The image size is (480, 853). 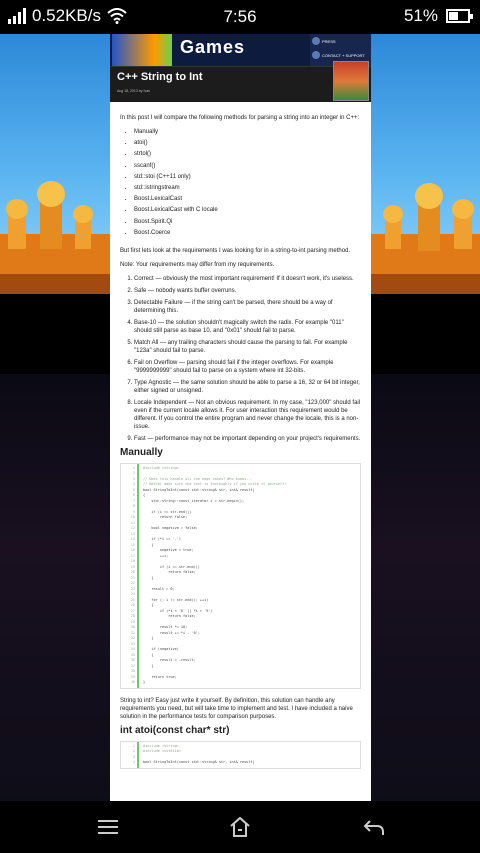 I want to click on method-item: atoi(), so click(x=247, y=143).